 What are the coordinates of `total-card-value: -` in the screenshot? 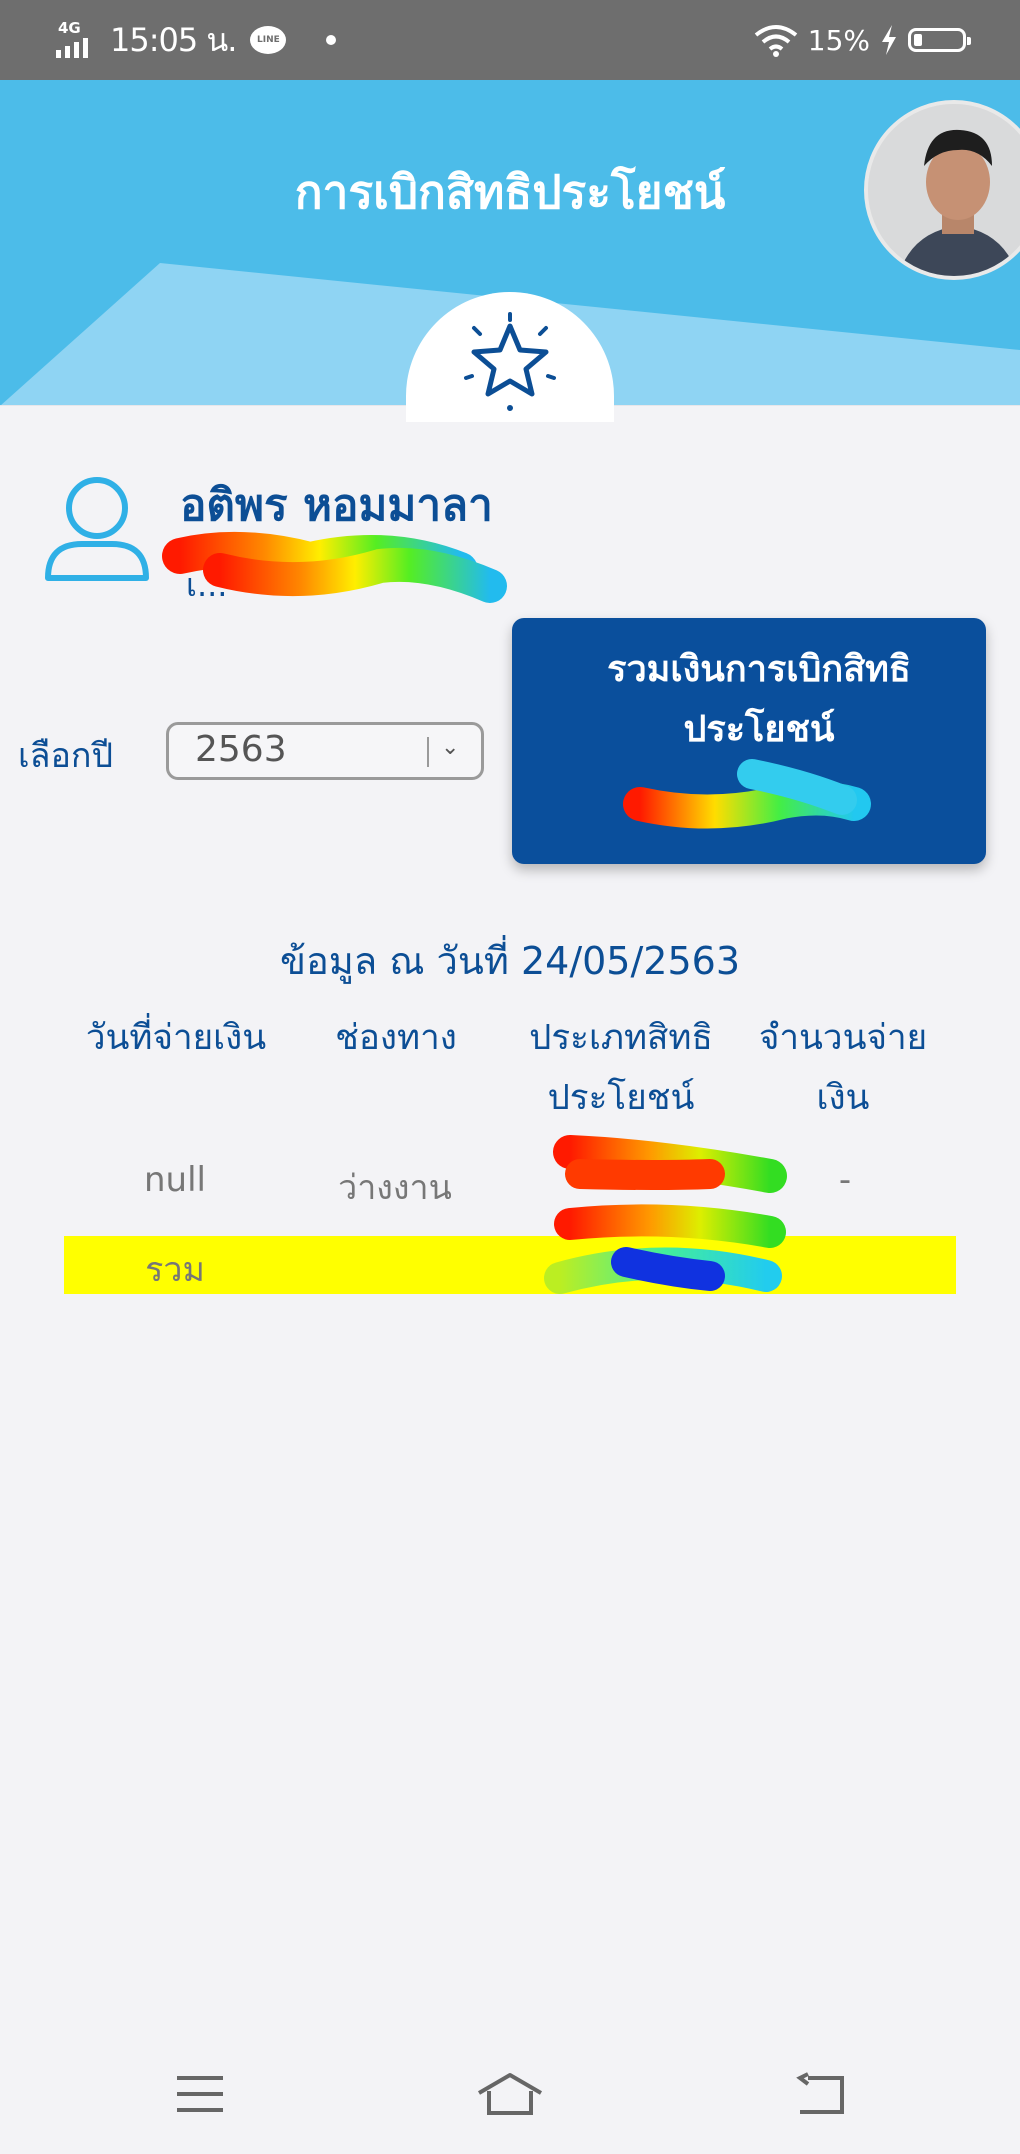 It's located at (749, 795).